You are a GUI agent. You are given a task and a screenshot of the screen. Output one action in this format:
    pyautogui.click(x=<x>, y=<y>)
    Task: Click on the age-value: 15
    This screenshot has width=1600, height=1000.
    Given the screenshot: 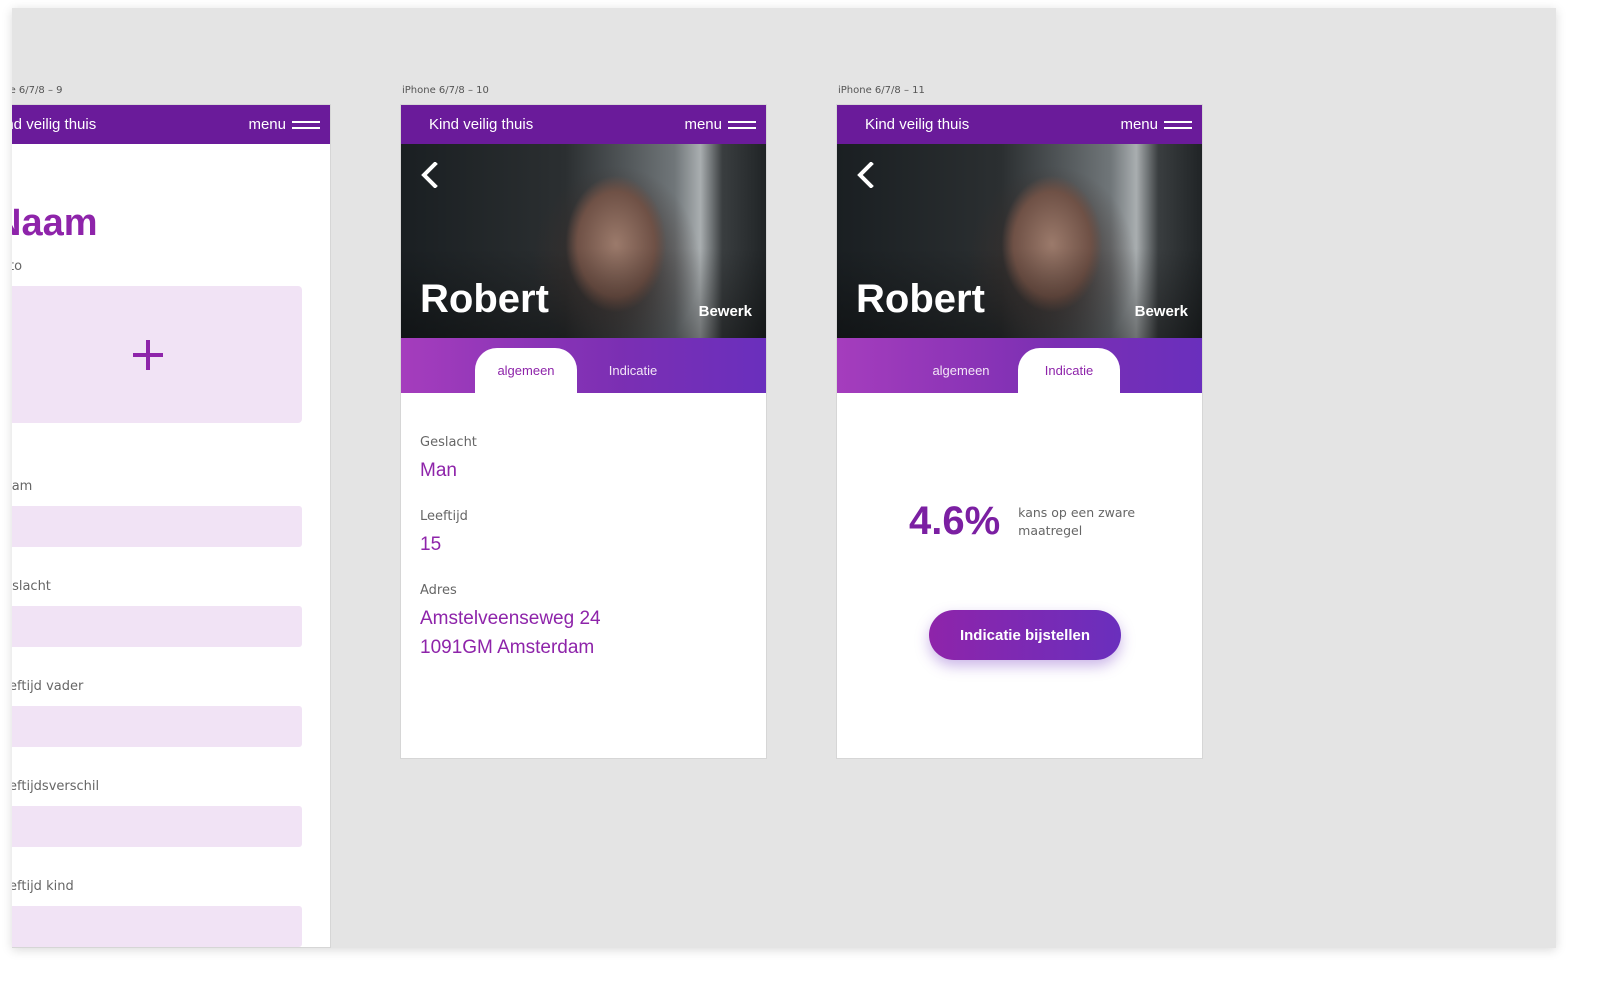 What is the action you would take?
    pyautogui.click(x=431, y=544)
    